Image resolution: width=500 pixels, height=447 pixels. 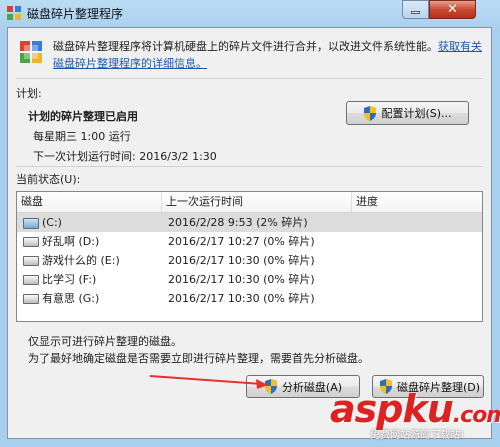 I want to click on next-run-time: 下一次计划运行时间: 2016/3/2 1:30, so click(x=125, y=156).